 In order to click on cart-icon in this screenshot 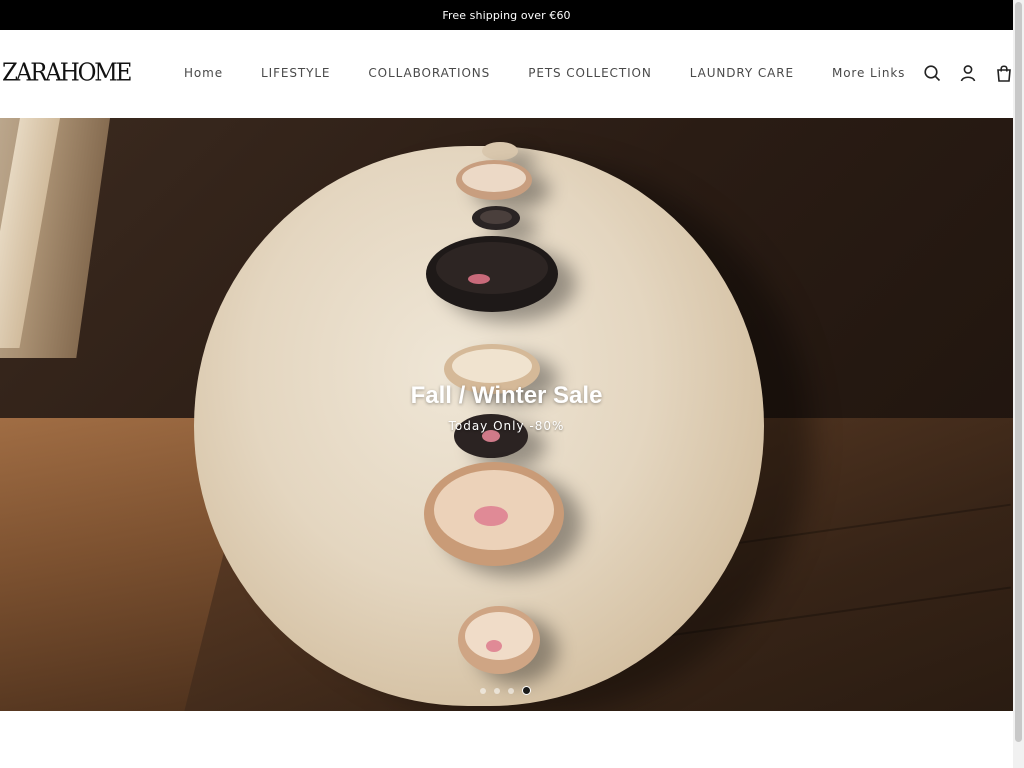, I will do `click(1004, 73)`.